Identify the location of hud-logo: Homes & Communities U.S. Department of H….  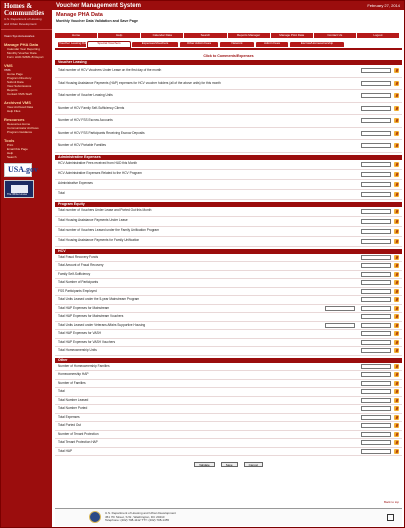
(26, 16).